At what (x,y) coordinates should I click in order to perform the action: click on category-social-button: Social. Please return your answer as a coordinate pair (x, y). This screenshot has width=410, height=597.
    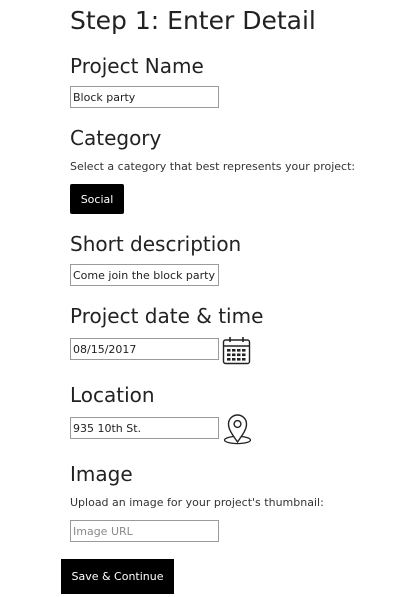
    Looking at the image, I should click on (97, 199).